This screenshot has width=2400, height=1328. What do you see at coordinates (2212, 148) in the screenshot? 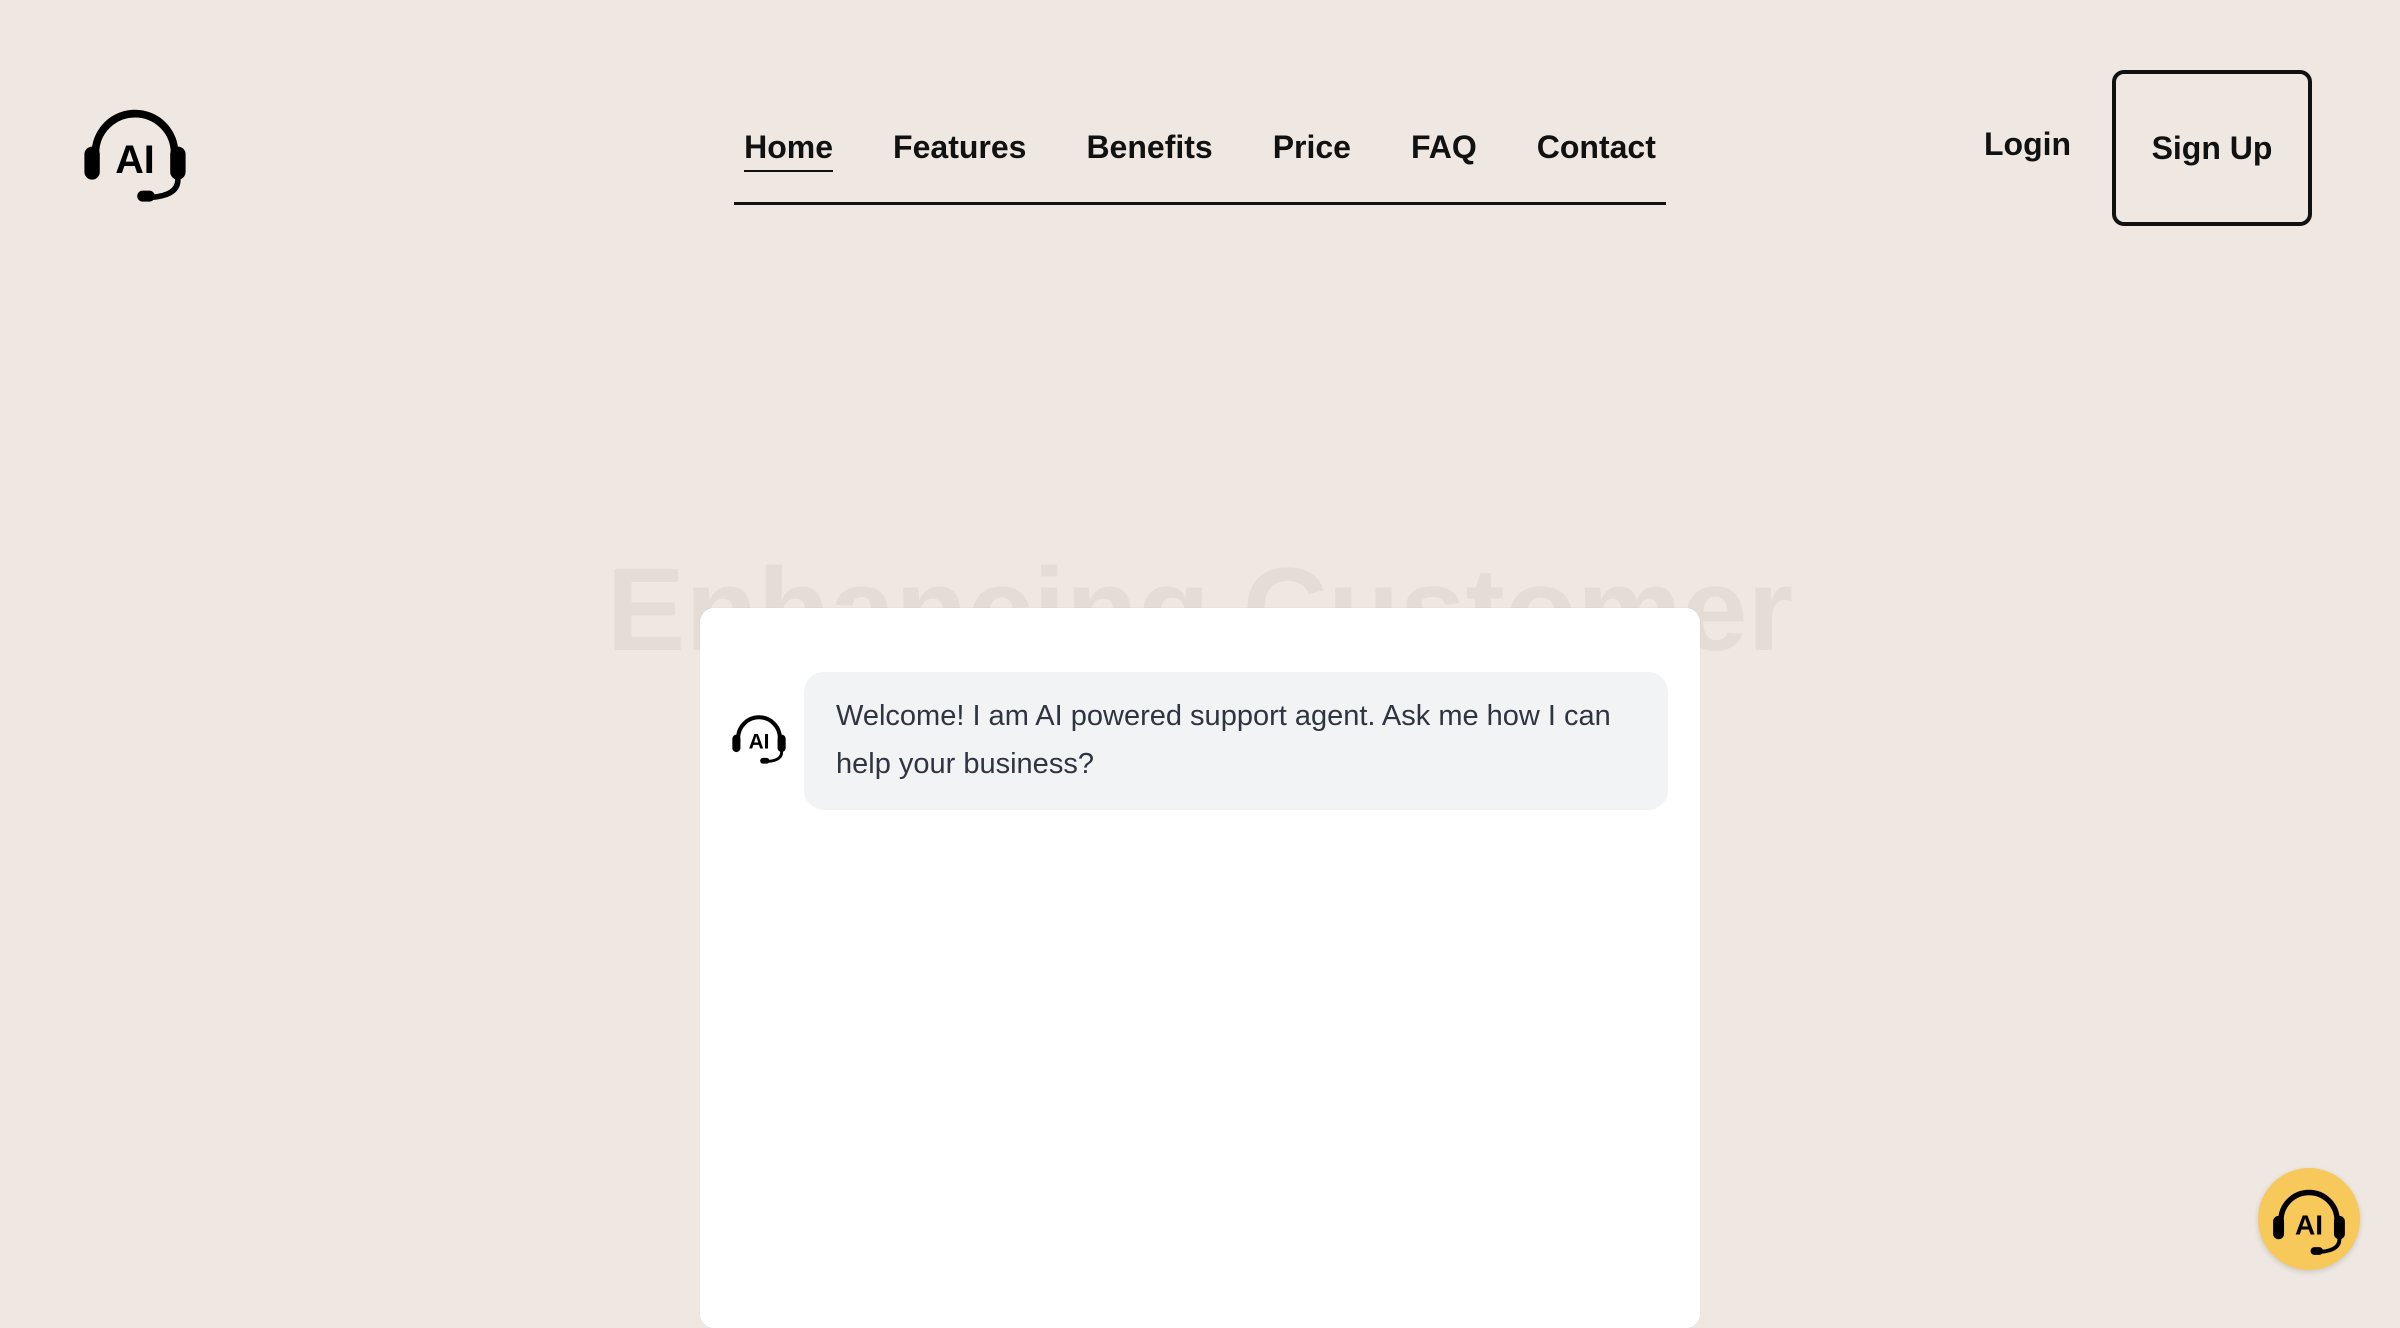
I see `signup-button: Sign Up` at bounding box center [2212, 148].